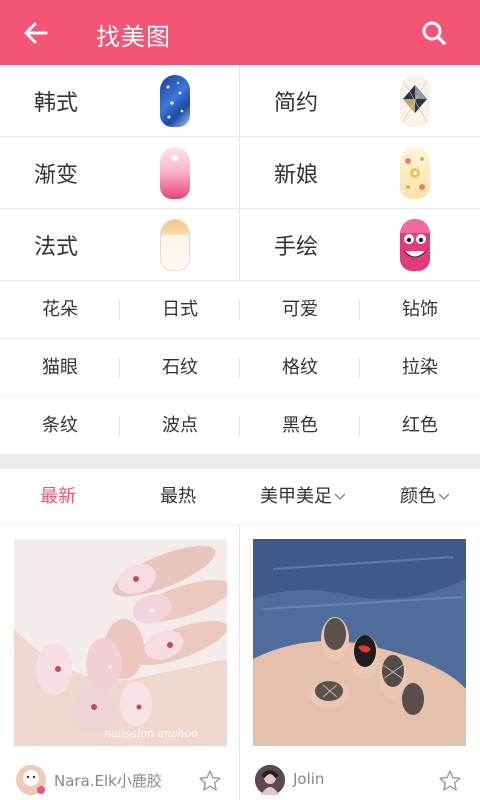 The height and width of the screenshot is (800, 480). Describe the element at coordinates (296, 247) in the screenshot. I see `category-label: 手绘` at that location.